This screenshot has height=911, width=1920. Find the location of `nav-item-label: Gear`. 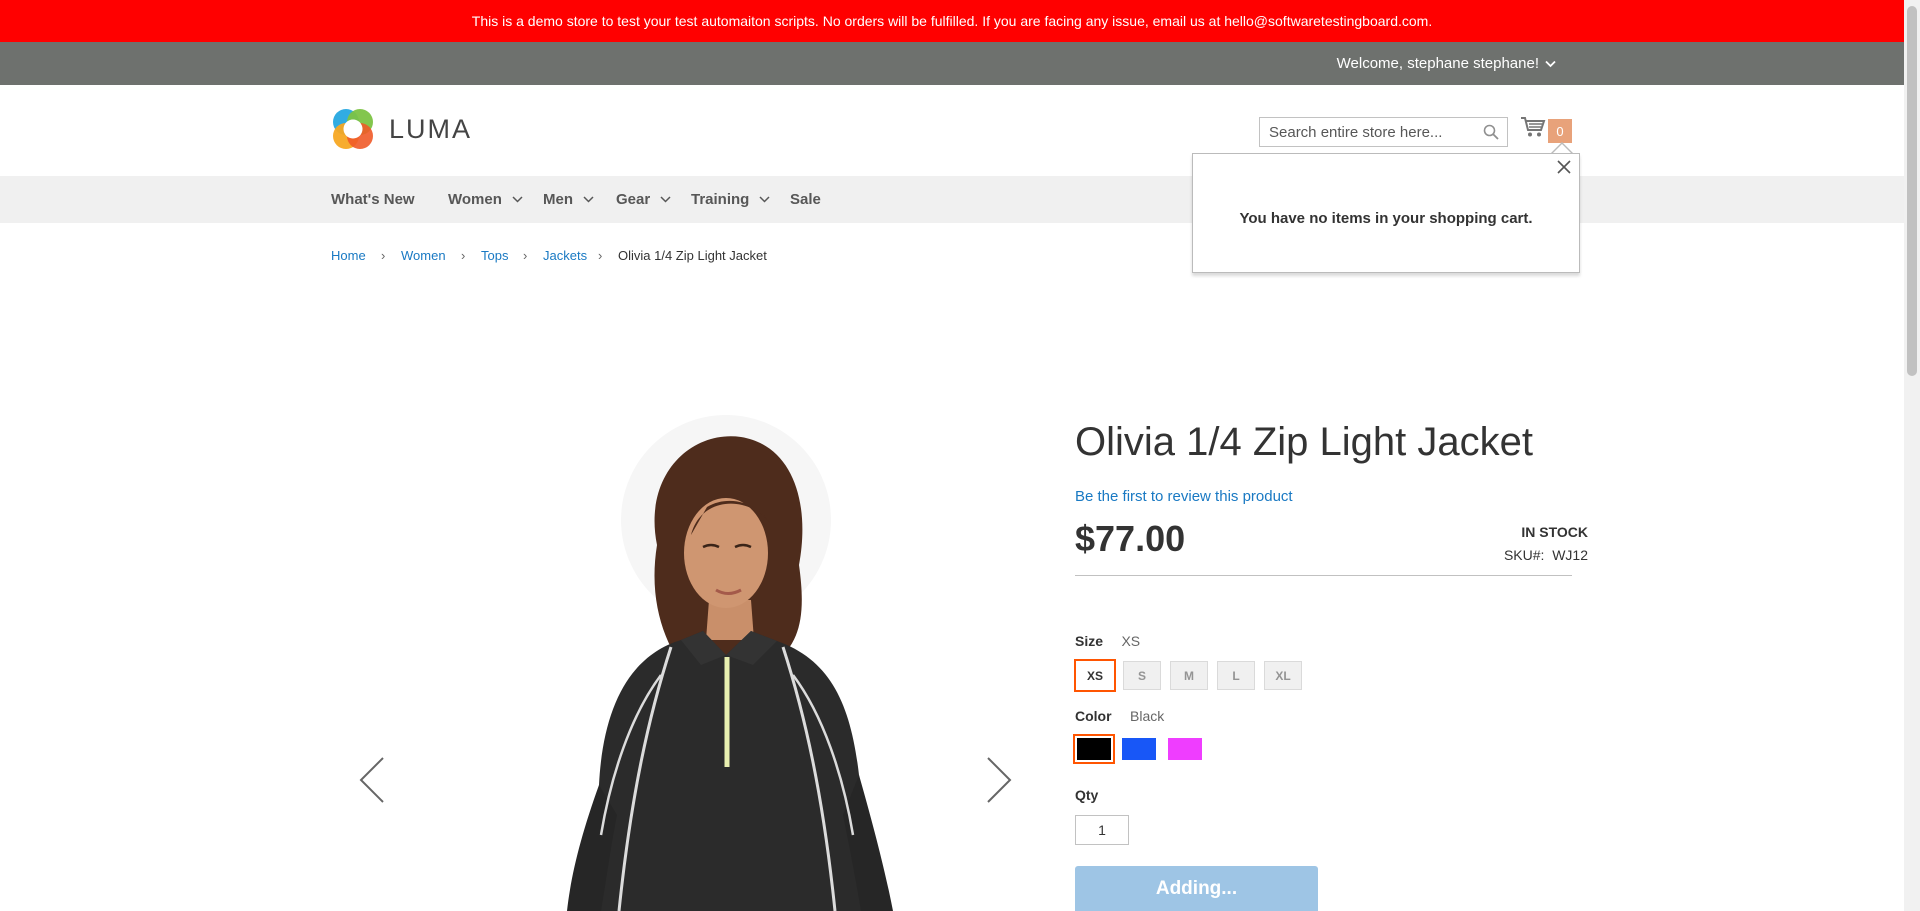

nav-item-label: Gear is located at coordinates (633, 199).